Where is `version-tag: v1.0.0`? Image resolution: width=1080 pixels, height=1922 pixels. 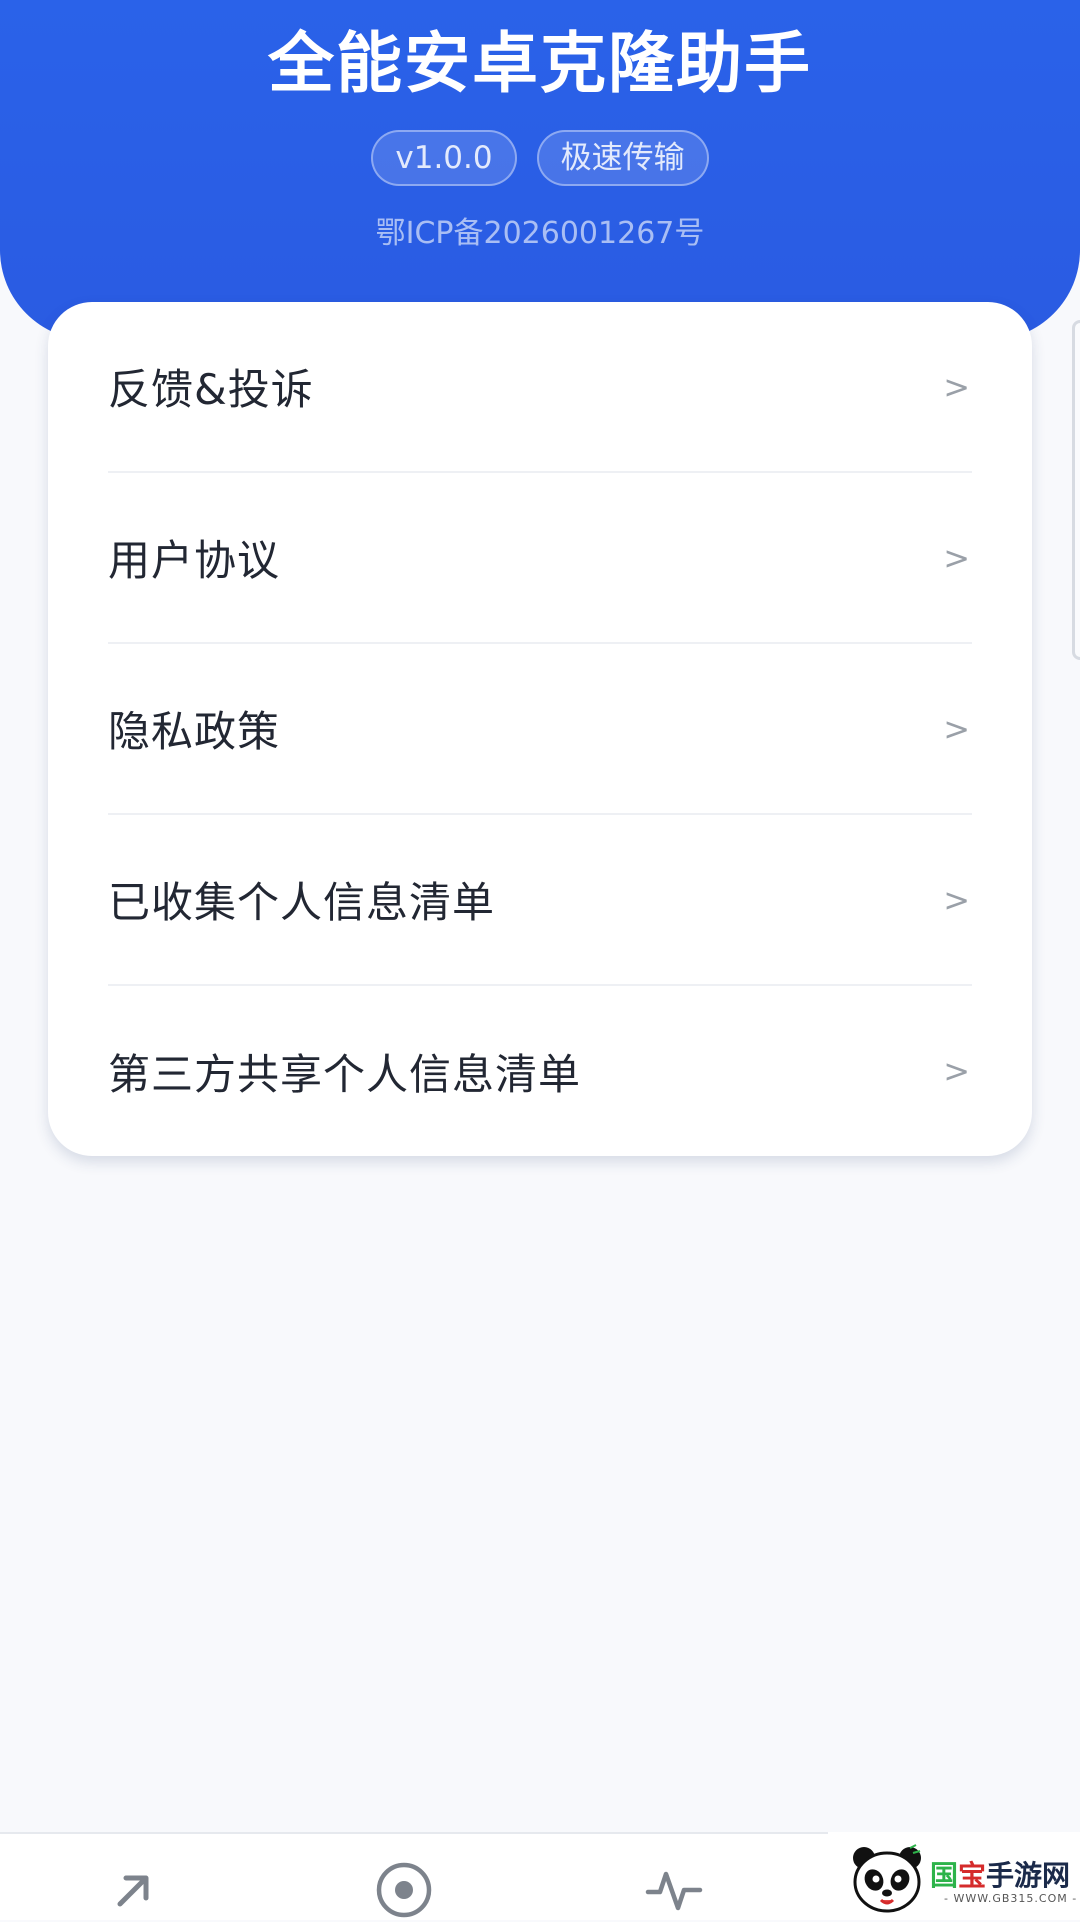 version-tag: v1.0.0 is located at coordinates (444, 158).